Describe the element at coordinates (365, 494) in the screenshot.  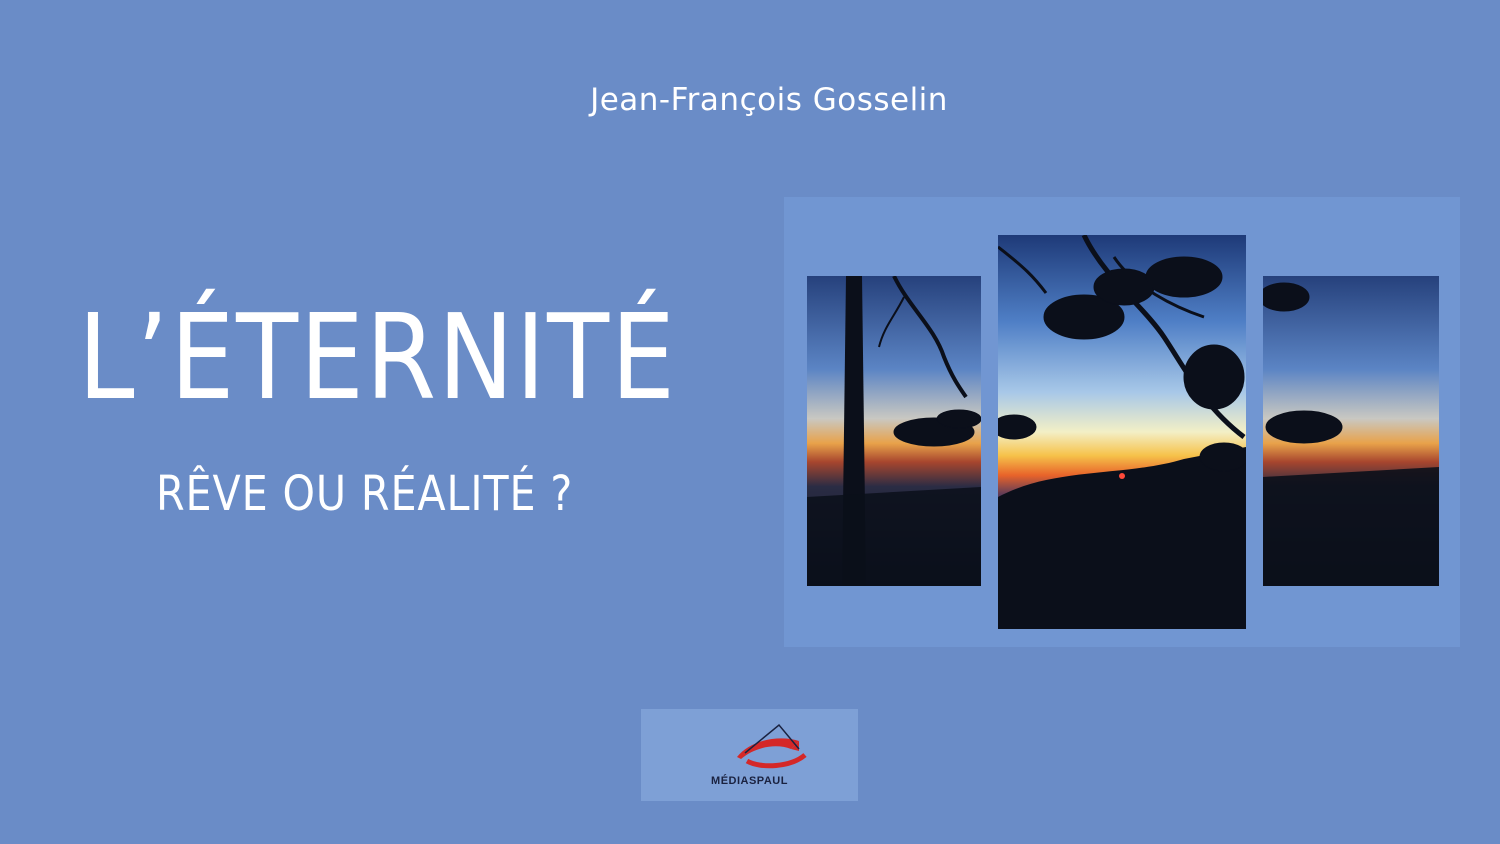
I see `book-subtitle: RÊVE OU RÉALITÉ ?` at that location.